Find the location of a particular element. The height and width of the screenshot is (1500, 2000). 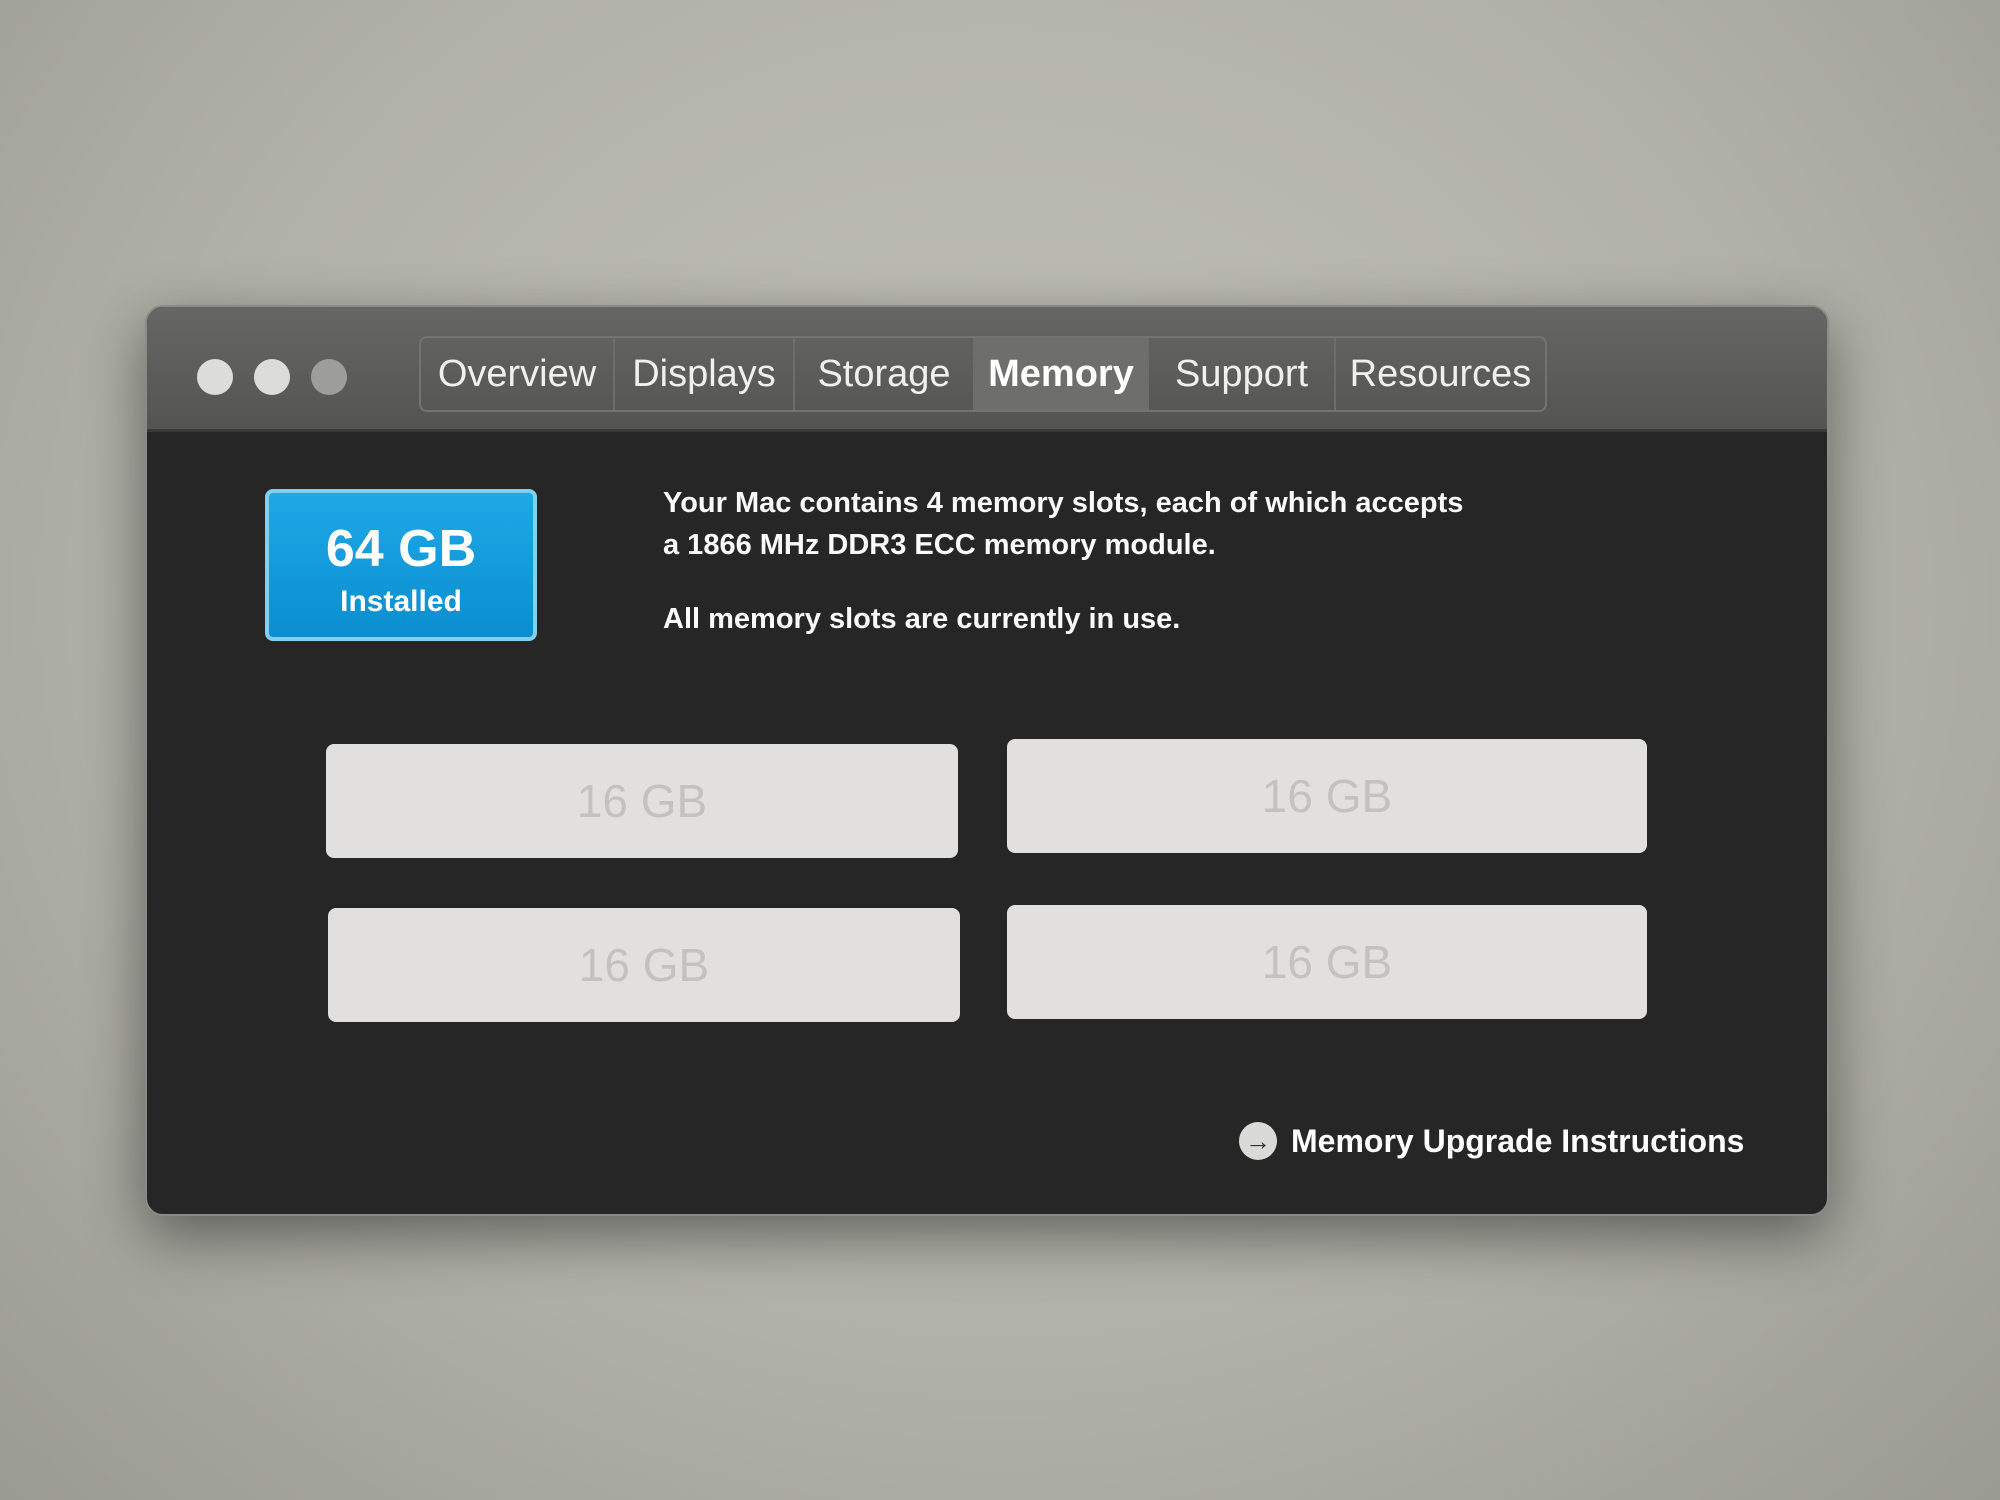

tab-overview: Overview is located at coordinates (518, 374).